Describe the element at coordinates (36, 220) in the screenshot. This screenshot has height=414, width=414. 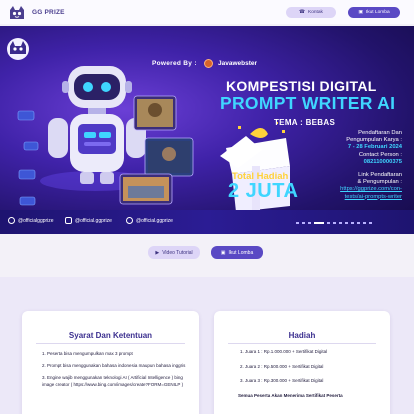
I see `facebook-handle-text: @officialggprize` at that location.